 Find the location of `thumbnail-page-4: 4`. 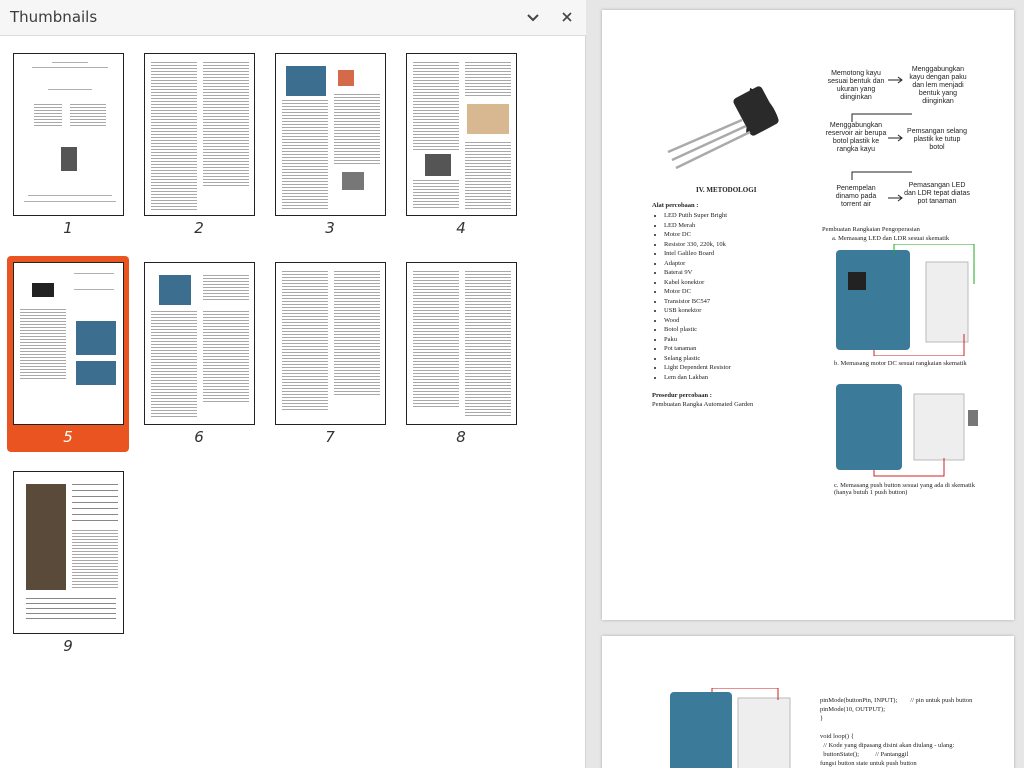

thumbnail-page-4: 4 is located at coordinates (461, 145).